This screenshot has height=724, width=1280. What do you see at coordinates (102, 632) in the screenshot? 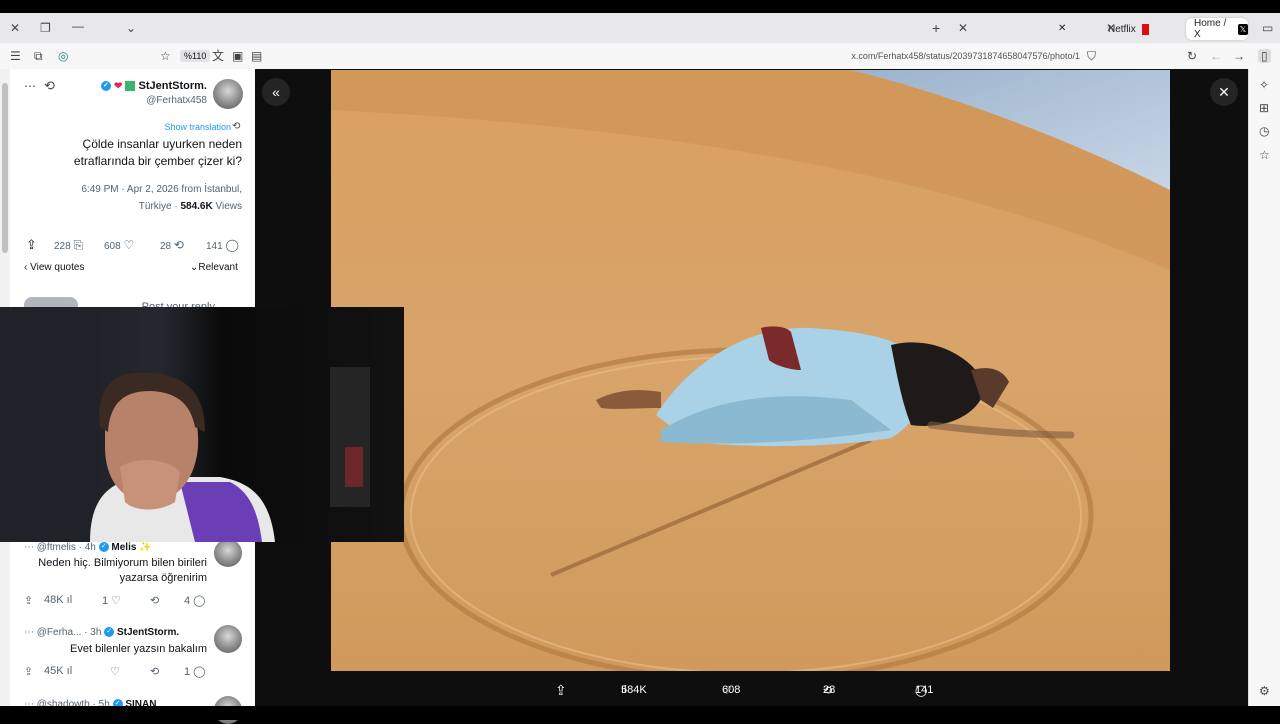
I see `reply-meta: ⋯ @Ferha... · 3h ✓ StJentStorm.` at bounding box center [102, 632].